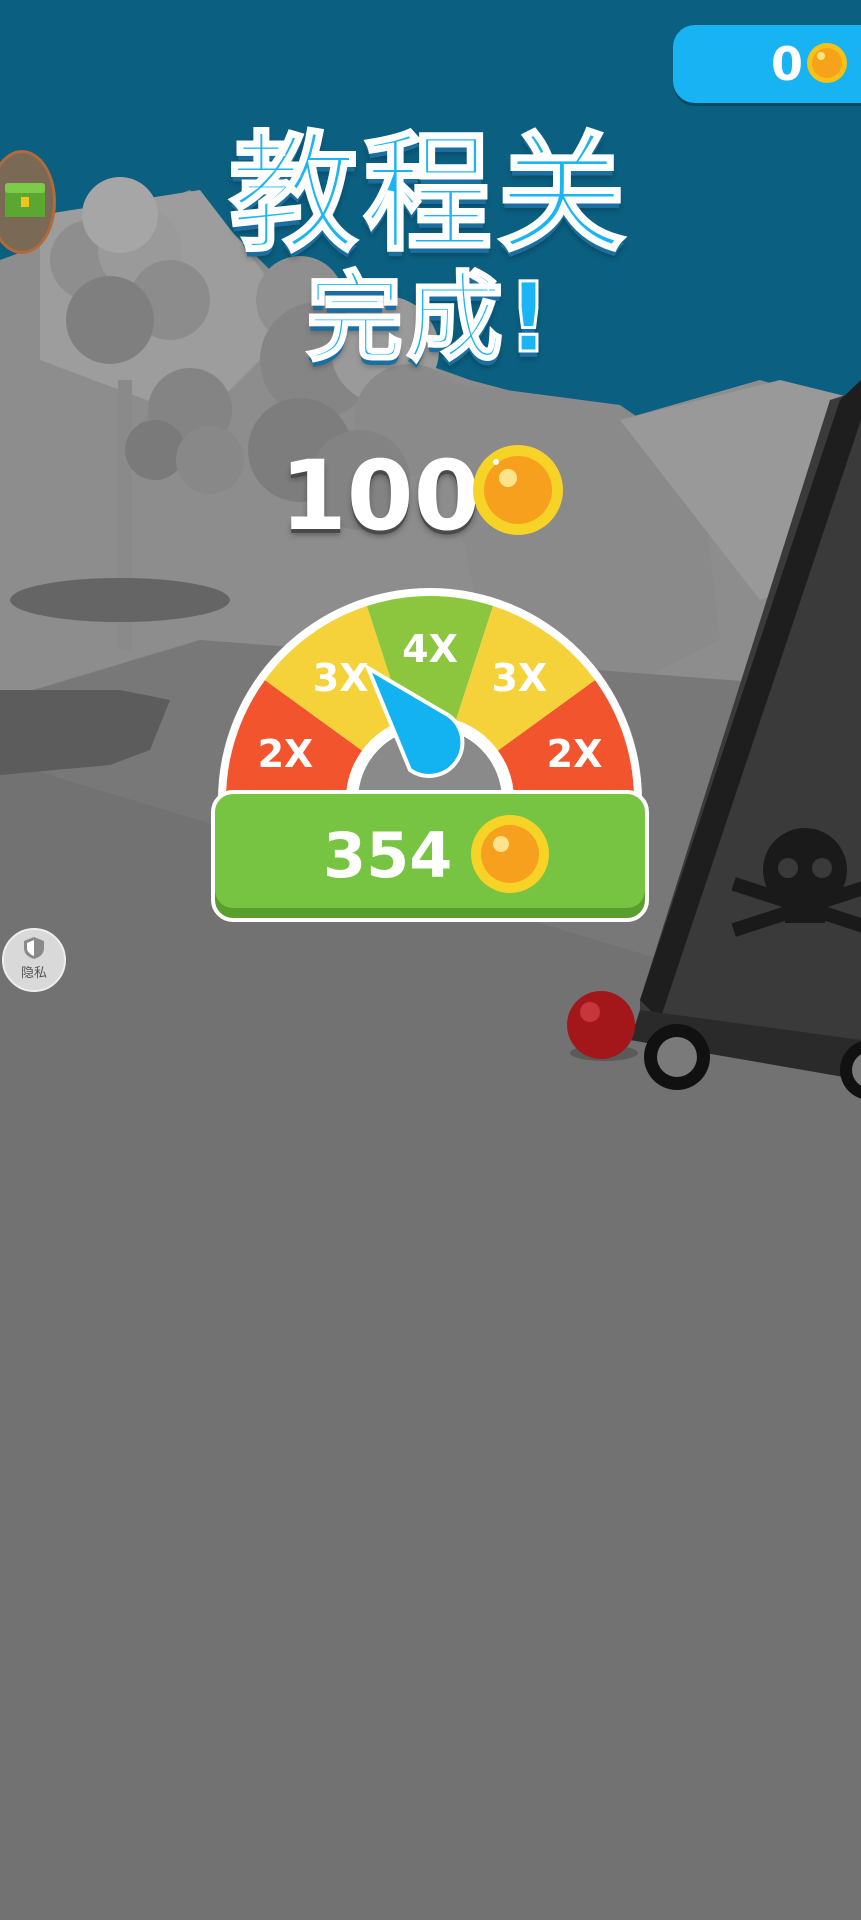 The width and height of the screenshot is (861, 1920). I want to click on shield-icon, so click(34, 948).